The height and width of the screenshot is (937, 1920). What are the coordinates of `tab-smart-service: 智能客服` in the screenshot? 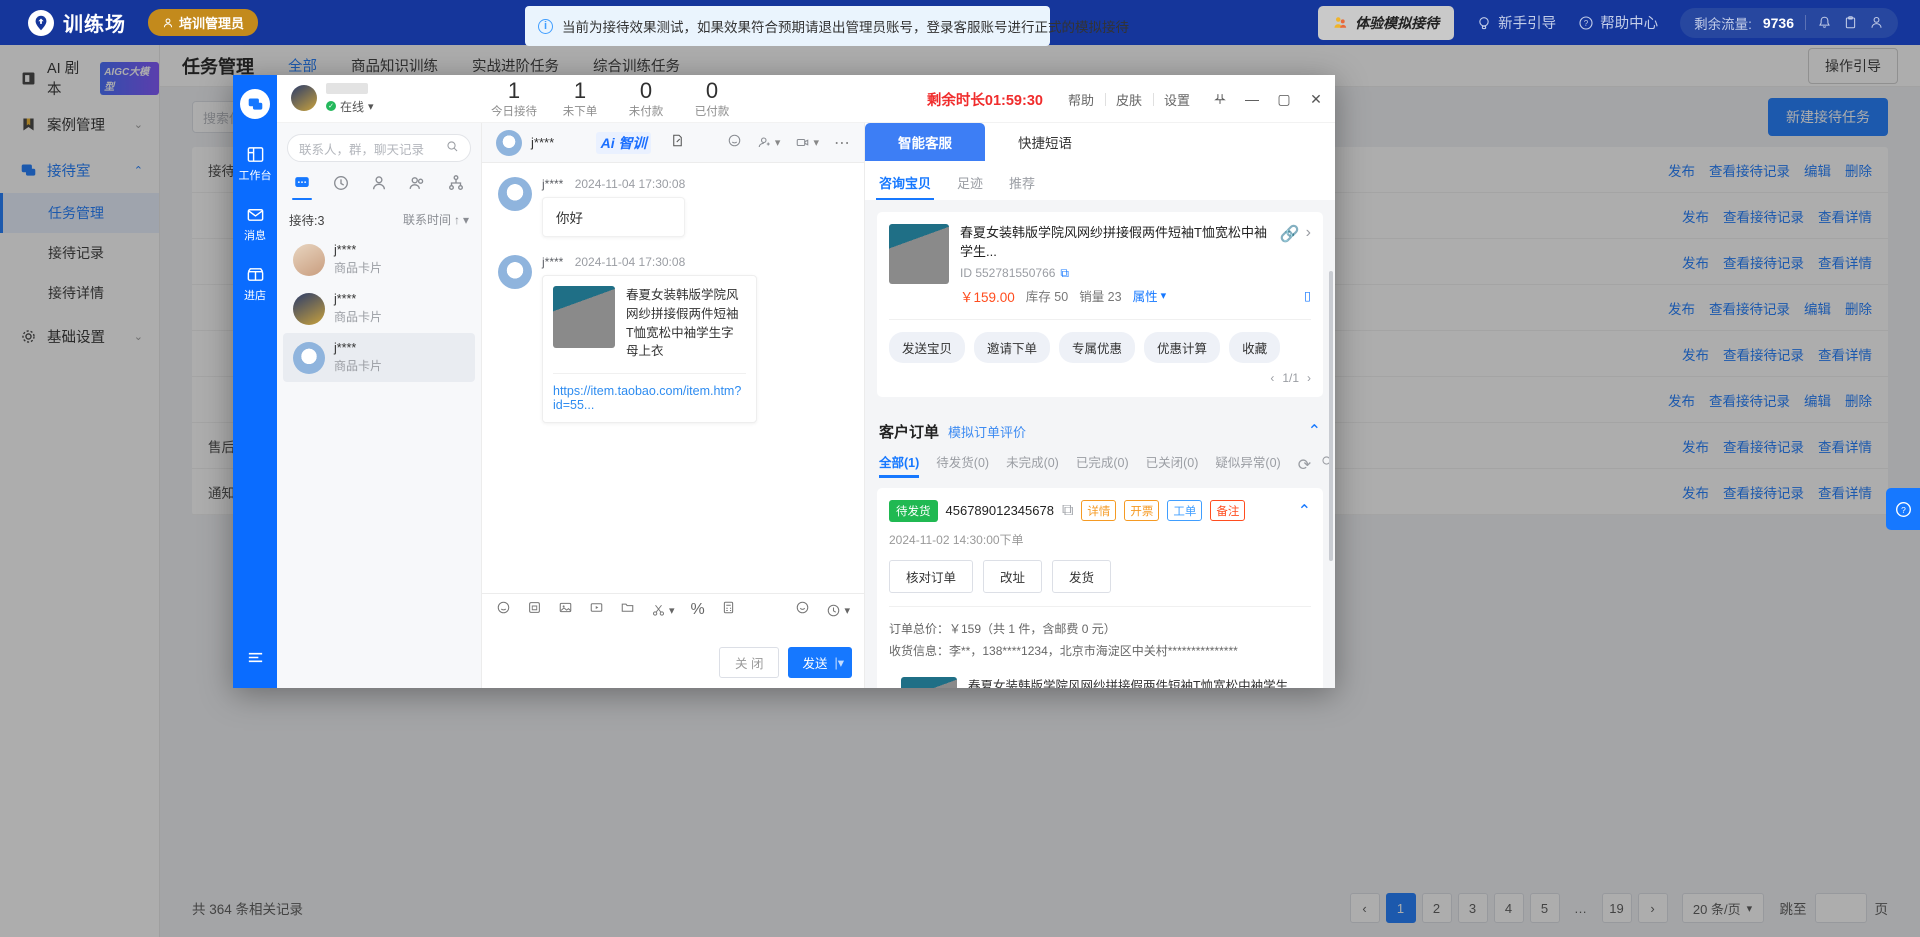 It's located at (925, 142).